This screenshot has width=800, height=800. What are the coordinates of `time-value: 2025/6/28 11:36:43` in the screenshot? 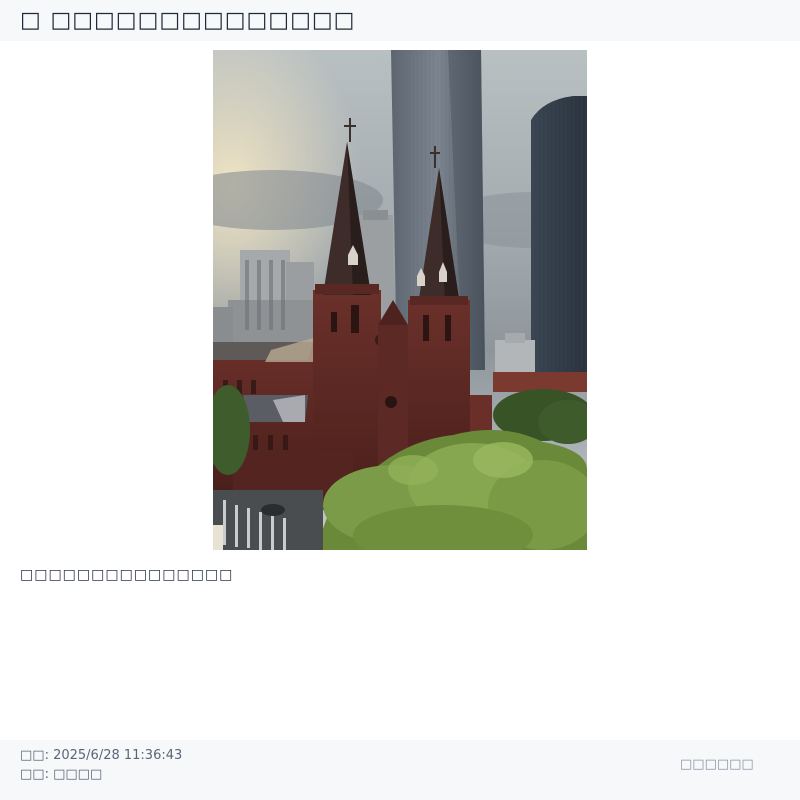 It's located at (118, 755).